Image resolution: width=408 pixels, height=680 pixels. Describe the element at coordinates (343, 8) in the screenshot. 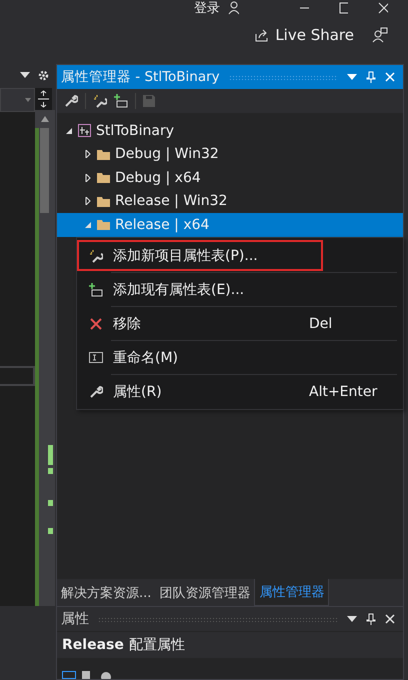

I see `maximize-icon` at that location.